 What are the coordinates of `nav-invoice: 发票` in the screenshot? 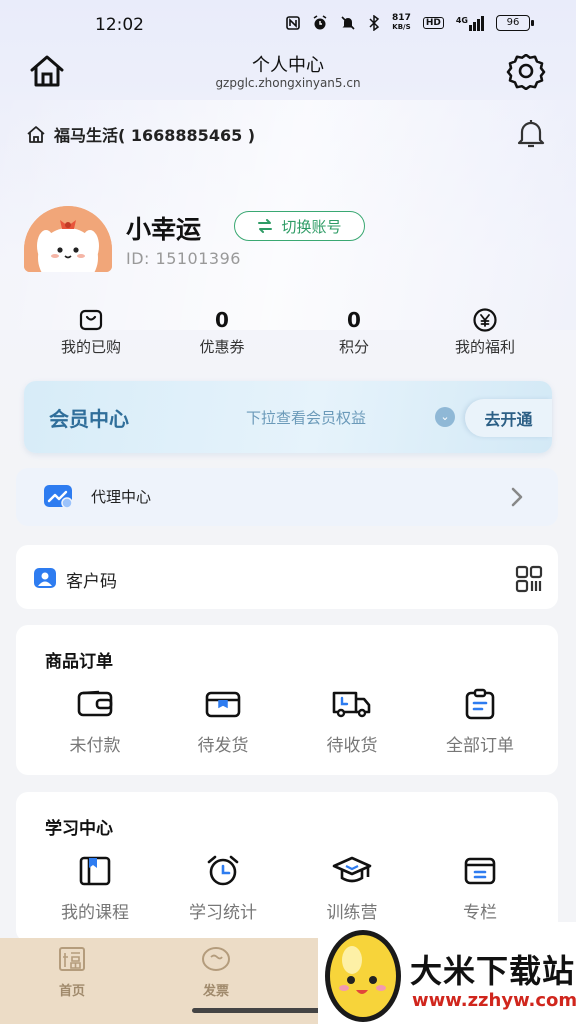 It's located at (216, 972).